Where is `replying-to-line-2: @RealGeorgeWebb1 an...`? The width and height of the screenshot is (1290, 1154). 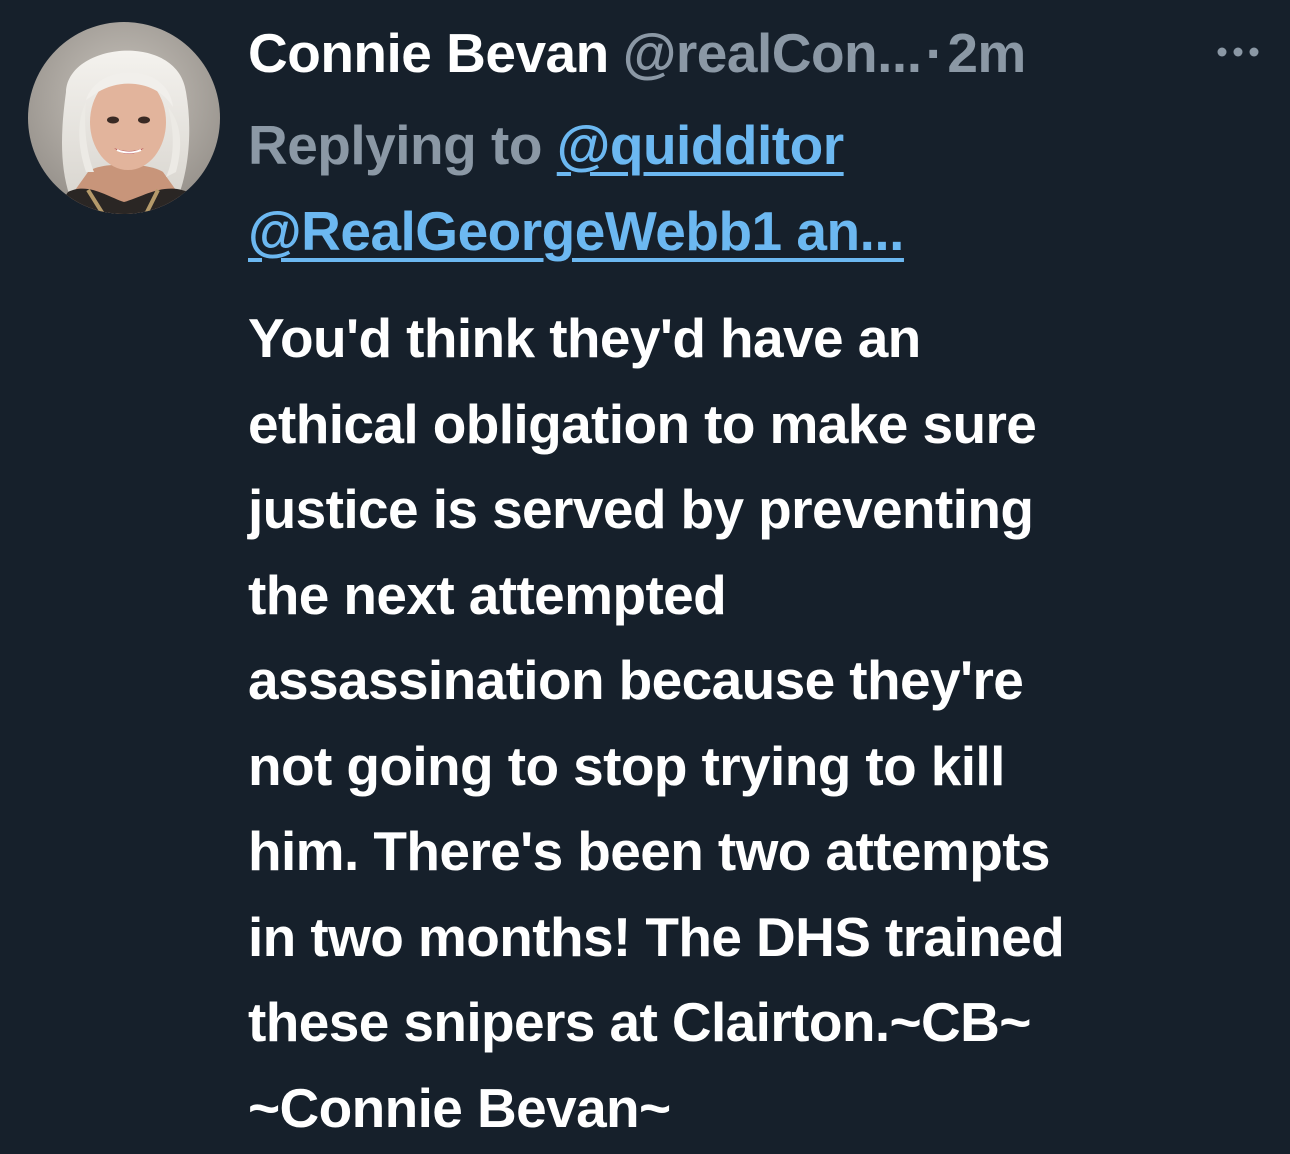 replying-to-line-2: @RealGeorgeWebb1 an... is located at coordinates (758, 231).